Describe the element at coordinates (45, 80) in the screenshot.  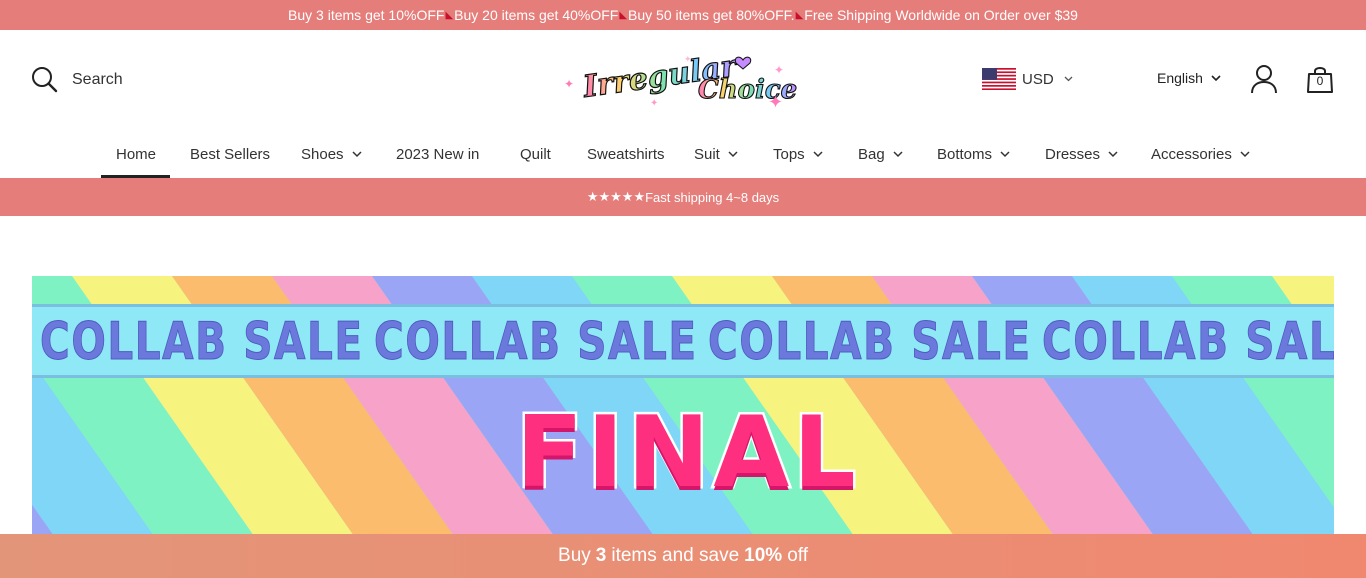
I see `search-icon` at that location.